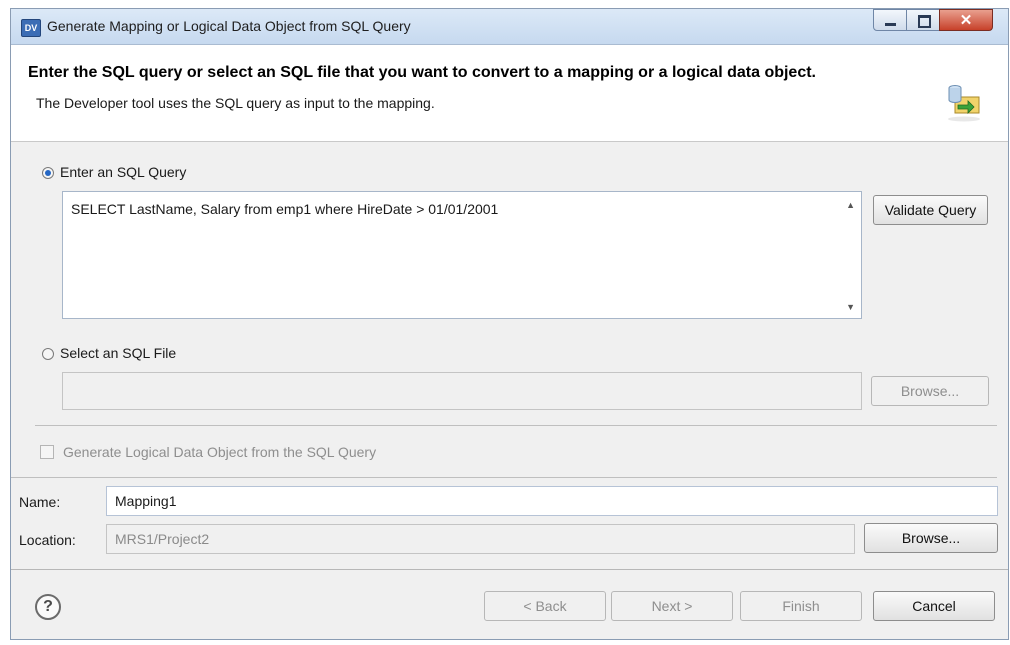 The height and width of the screenshot is (645, 1010). What do you see at coordinates (123, 172) in the screenshot?
I see `enter-sql-query-label: Enter an SQL Query` at bounding box center [123, 172].